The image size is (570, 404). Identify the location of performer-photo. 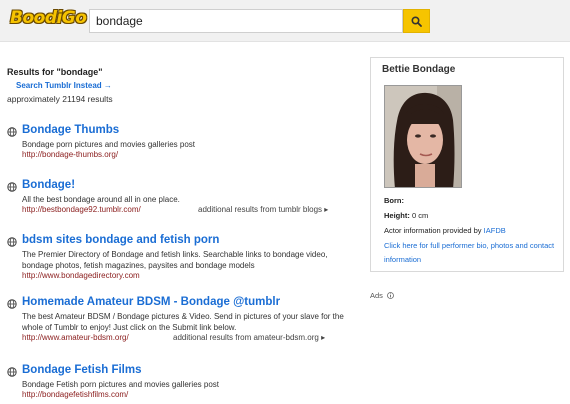
(423, 136).